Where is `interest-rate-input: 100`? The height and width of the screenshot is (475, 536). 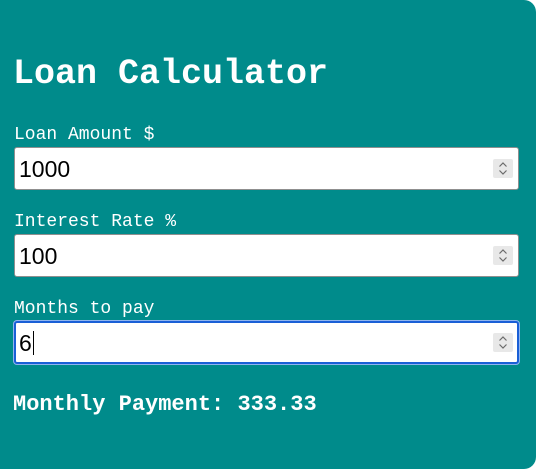 interest-rate-input: 100 is located at coordinates (266, 255).